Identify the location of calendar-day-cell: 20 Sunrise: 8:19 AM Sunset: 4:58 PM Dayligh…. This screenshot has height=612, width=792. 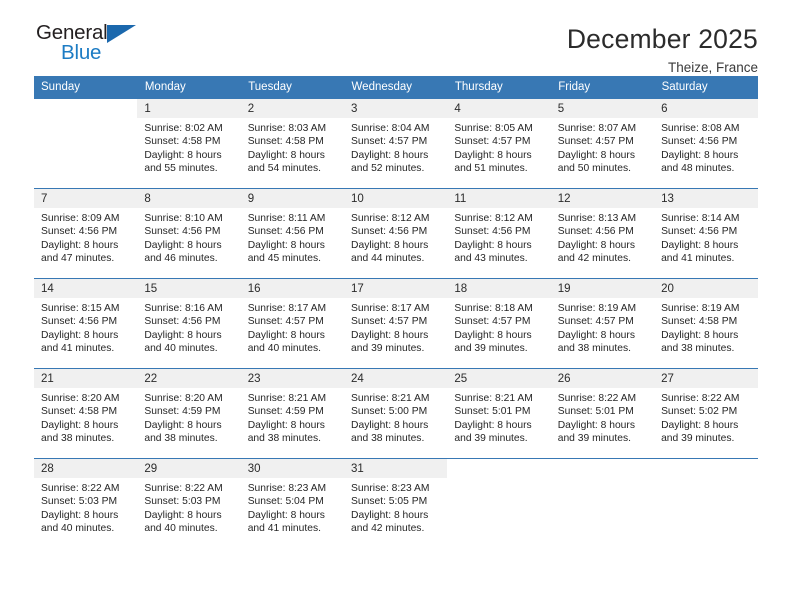
(706, 323).